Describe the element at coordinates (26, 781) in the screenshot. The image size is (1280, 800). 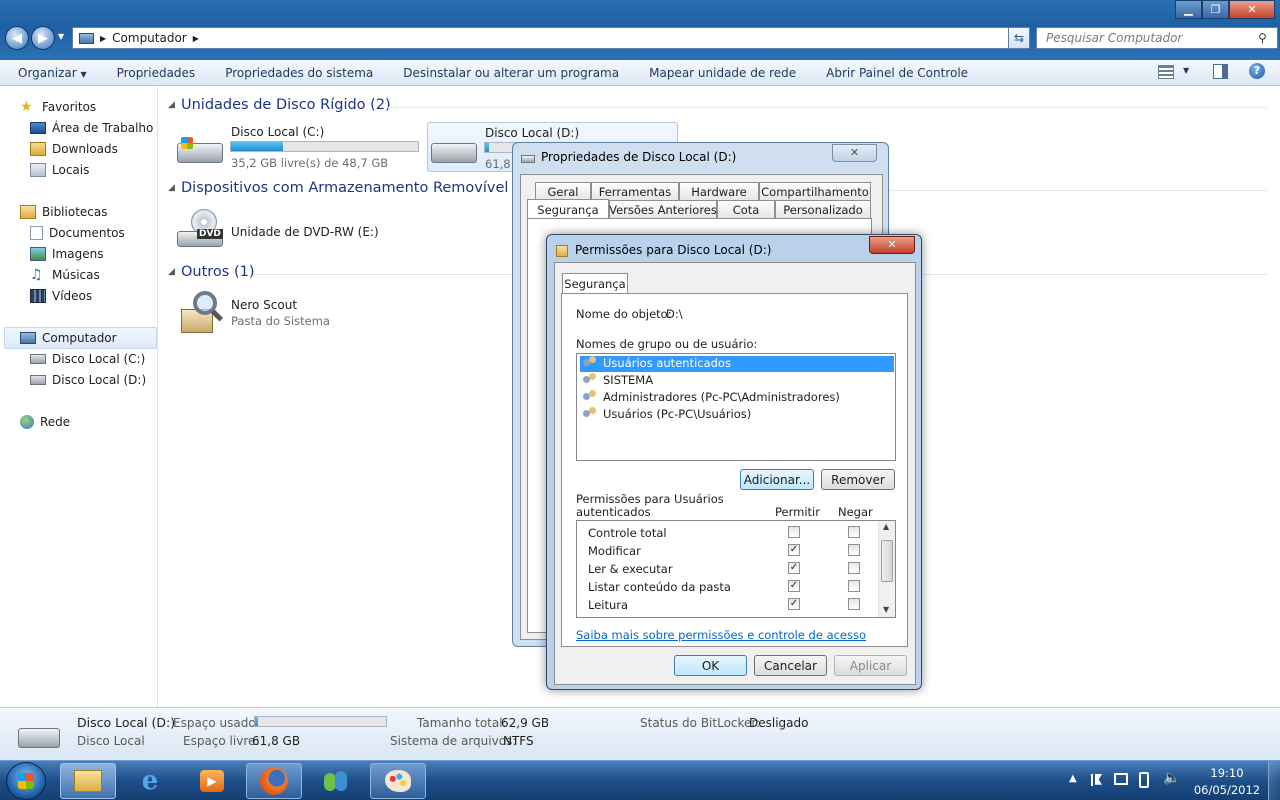
I see `start-button` at that location.